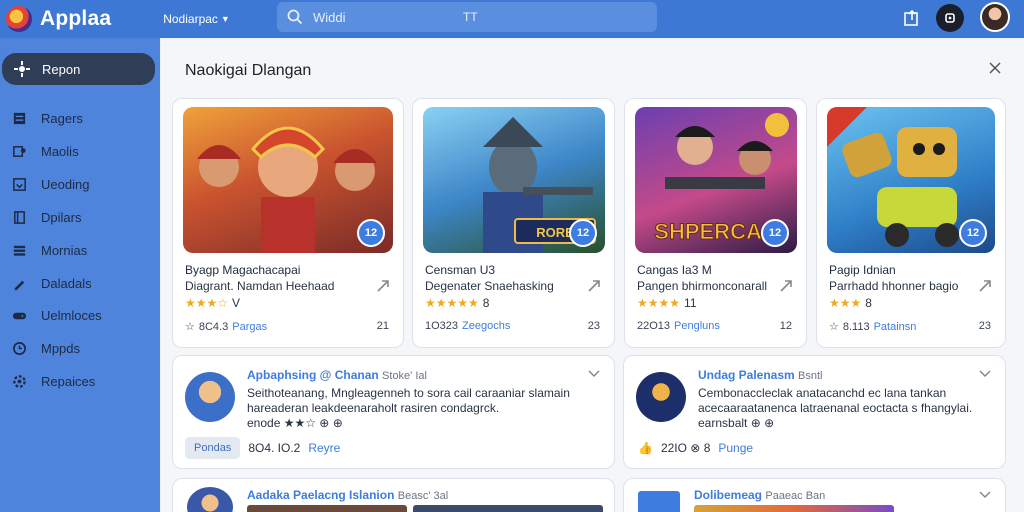  Describe the element at coordinates (213, 448) in the screenshot. I see `reply-button: Pondas` at that location.